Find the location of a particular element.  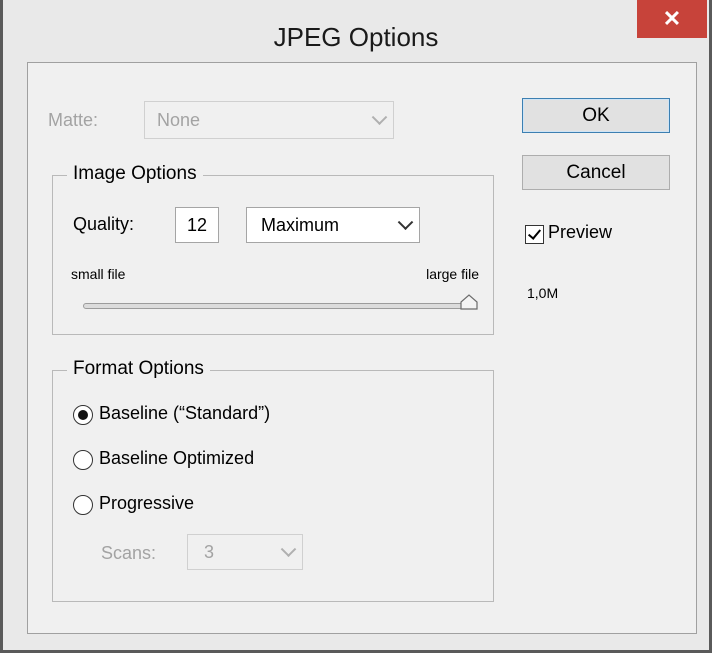

file-size-estimate: 1,0M is located at coordinates (543, 293).